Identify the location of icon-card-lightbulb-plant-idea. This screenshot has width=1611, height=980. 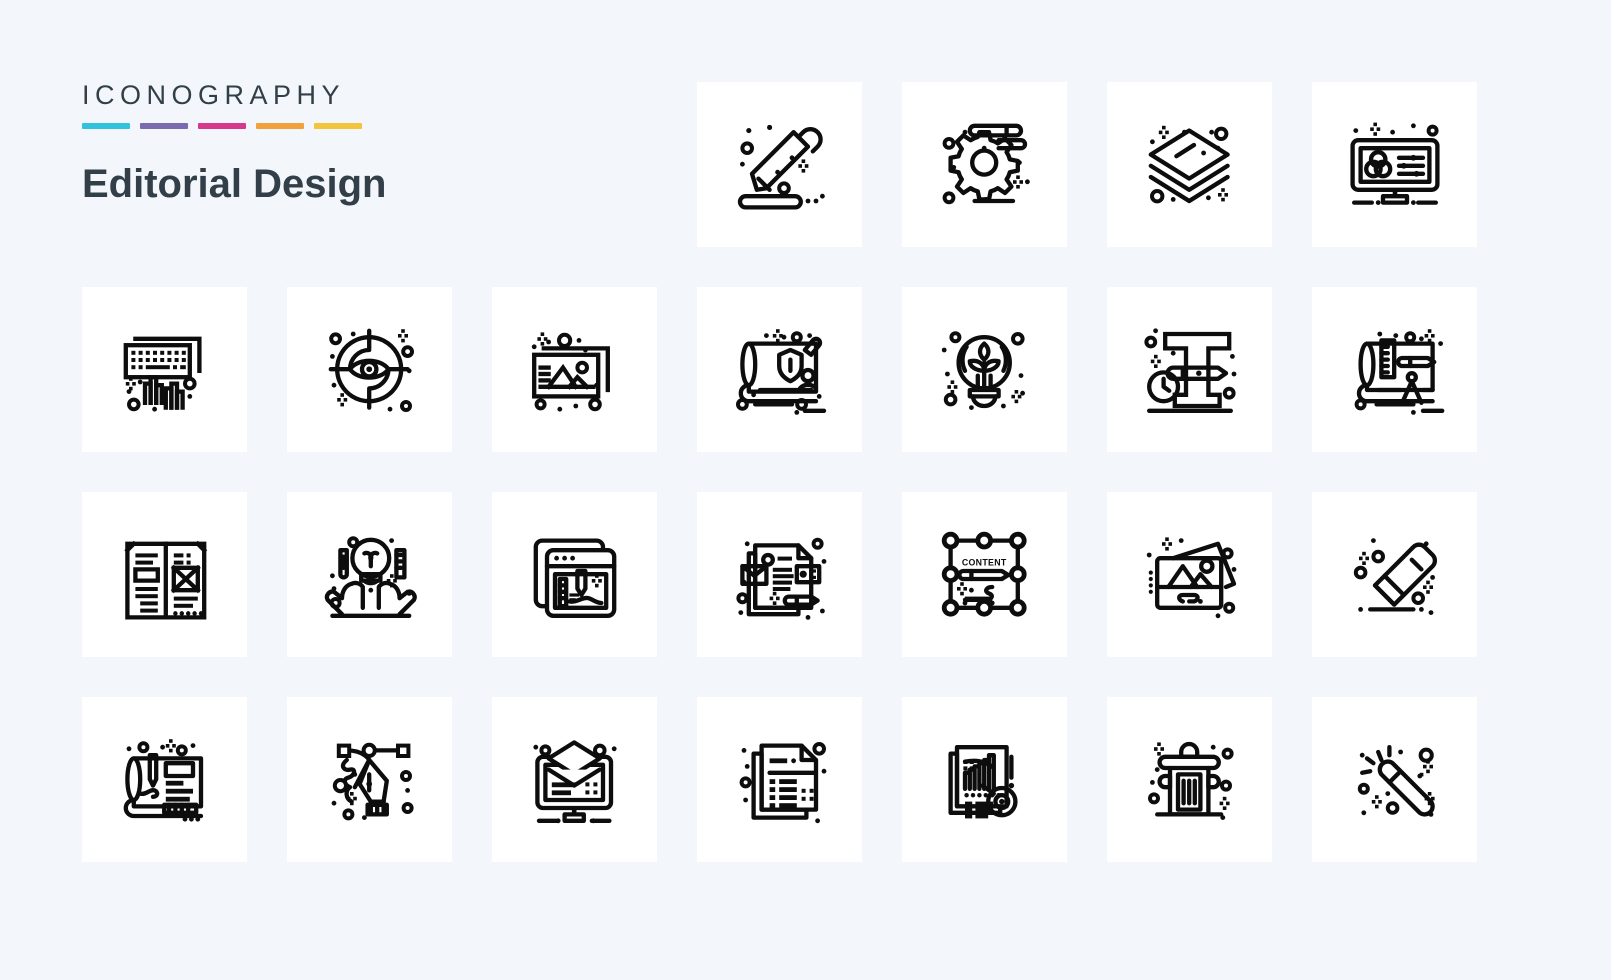
(984, 369).